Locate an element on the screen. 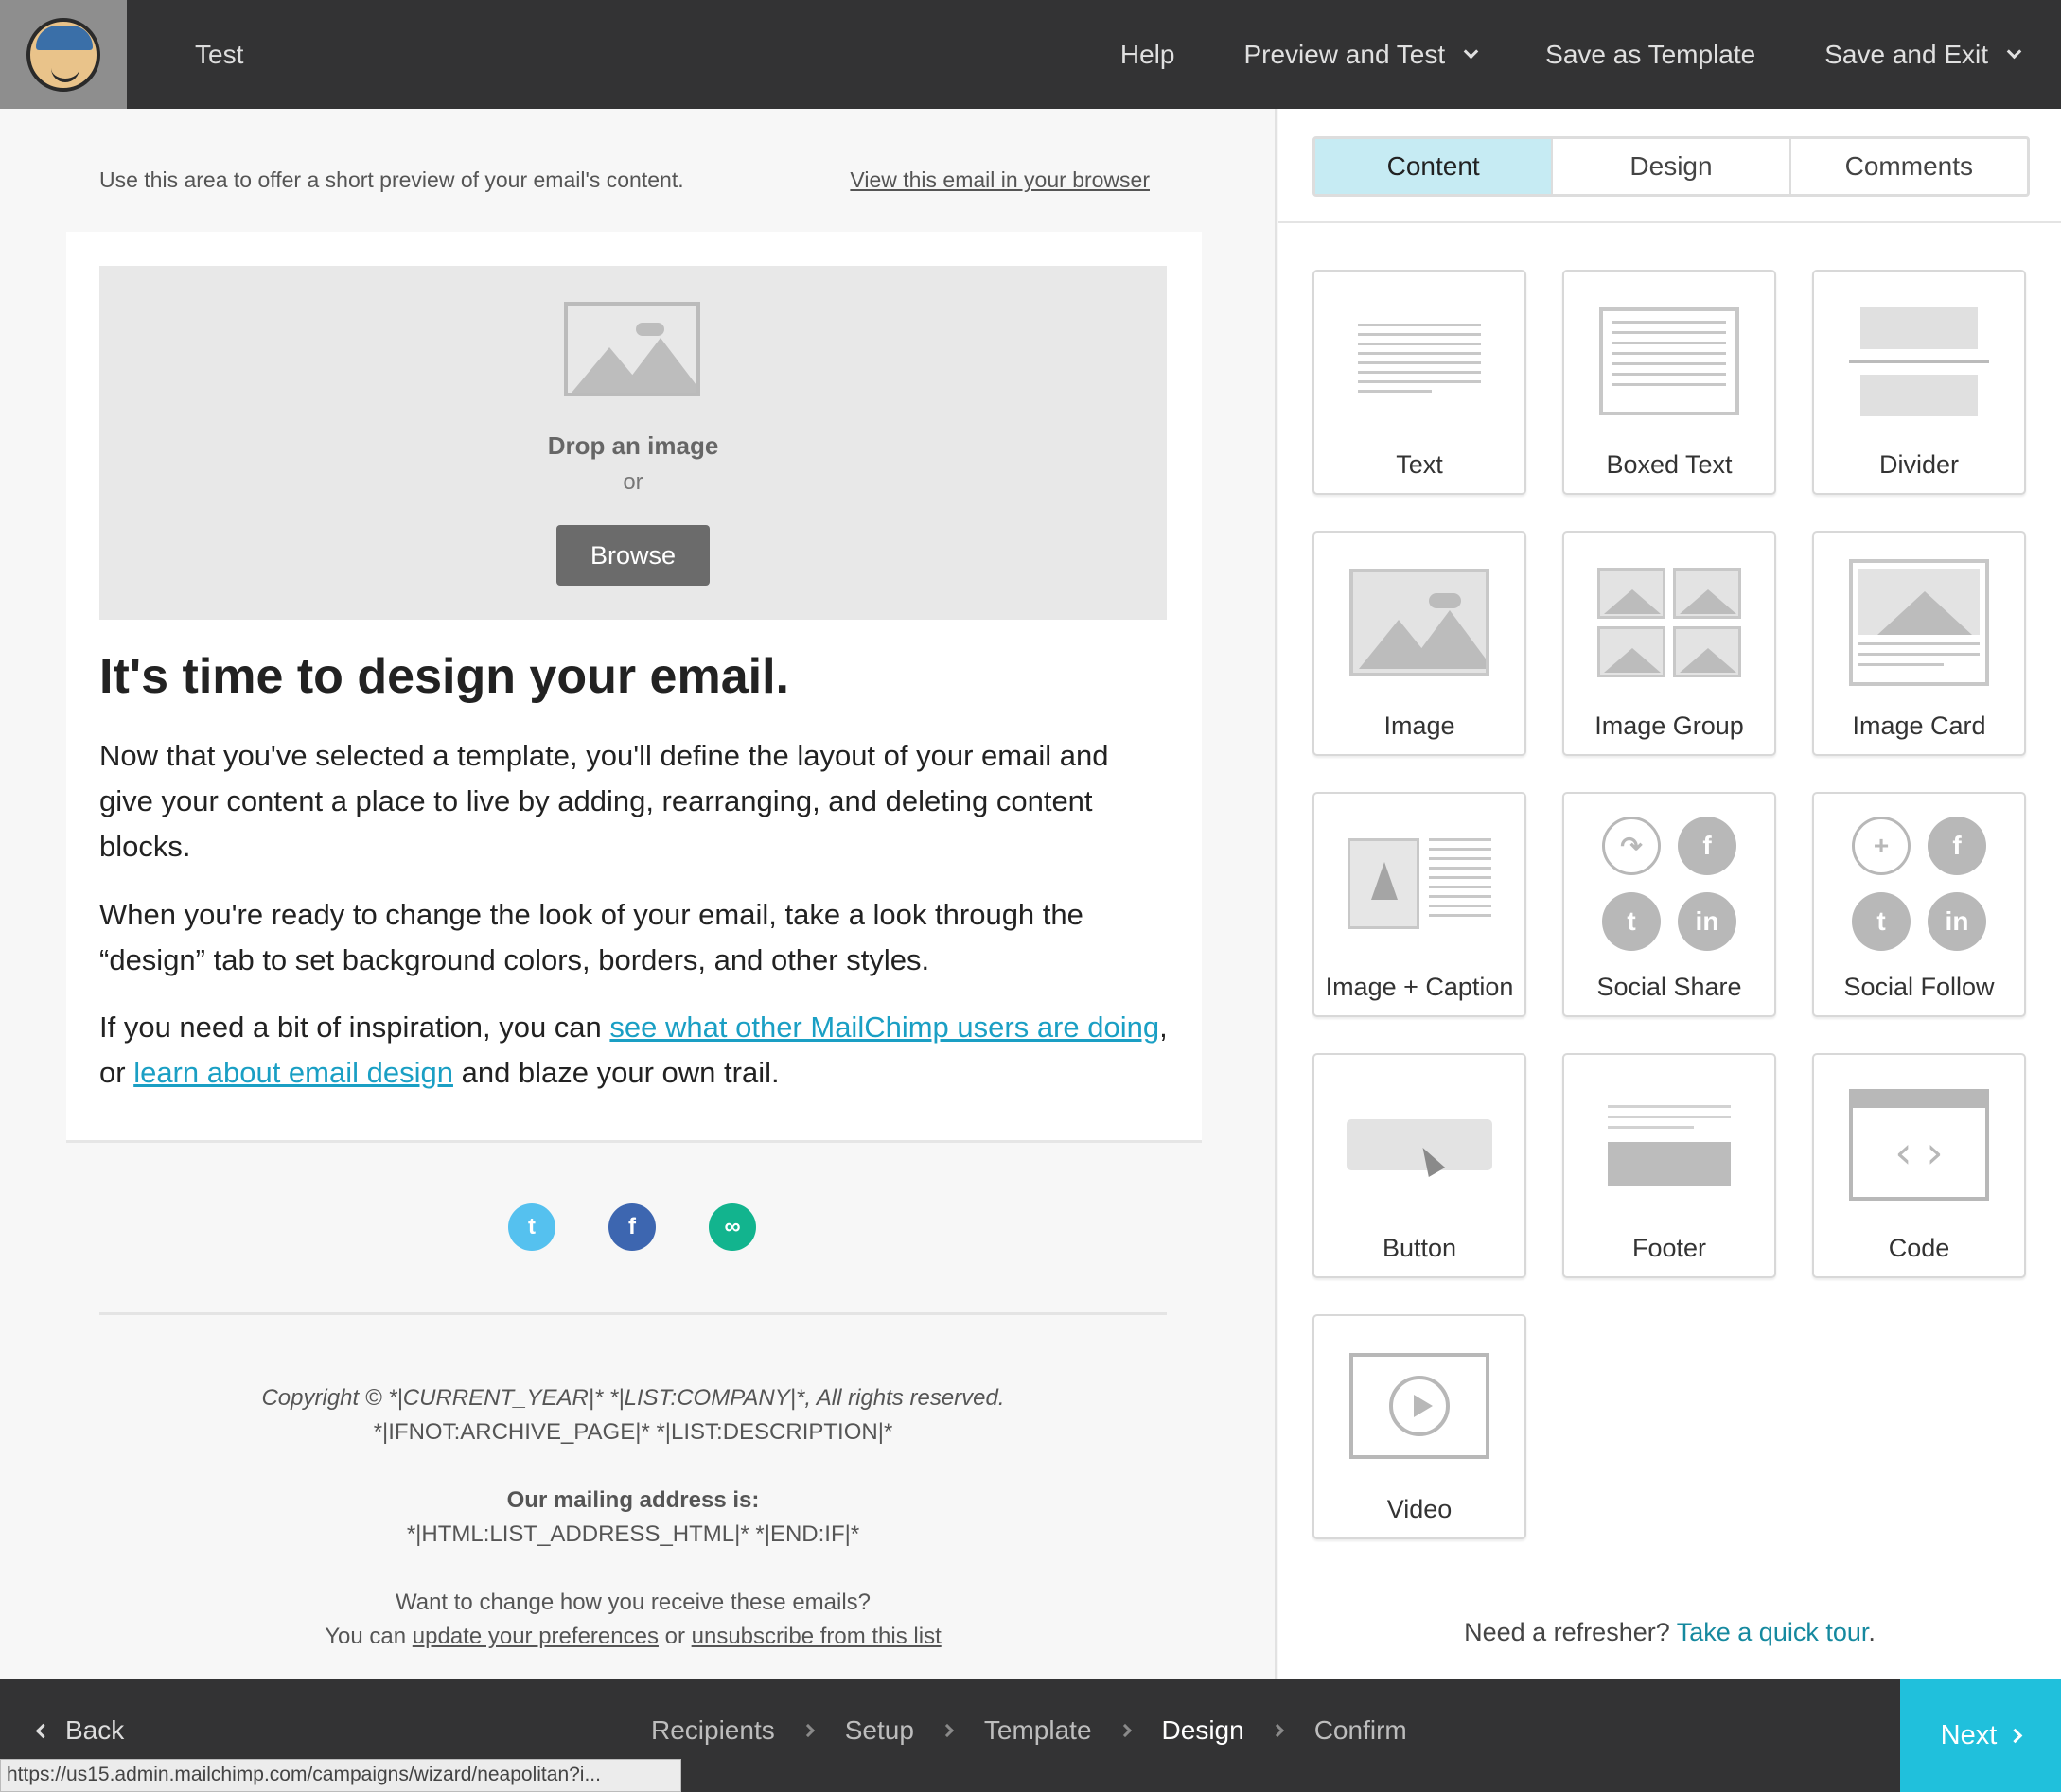  button-cursor-icon is located at coordinates (1419, 1144).